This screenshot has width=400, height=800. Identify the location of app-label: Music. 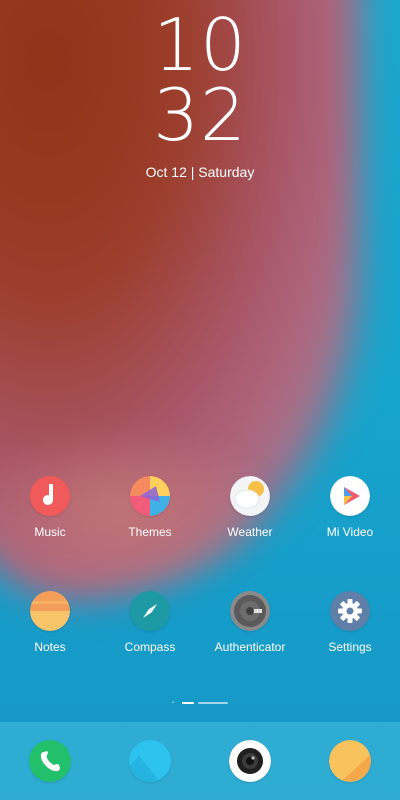
(50, 532).